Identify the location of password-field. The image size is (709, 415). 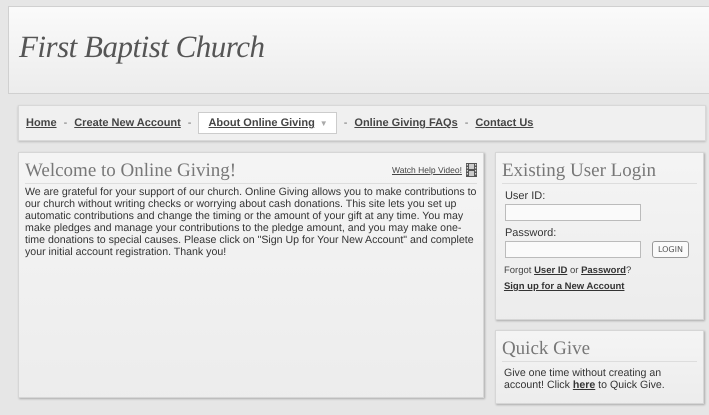
(572, 249).